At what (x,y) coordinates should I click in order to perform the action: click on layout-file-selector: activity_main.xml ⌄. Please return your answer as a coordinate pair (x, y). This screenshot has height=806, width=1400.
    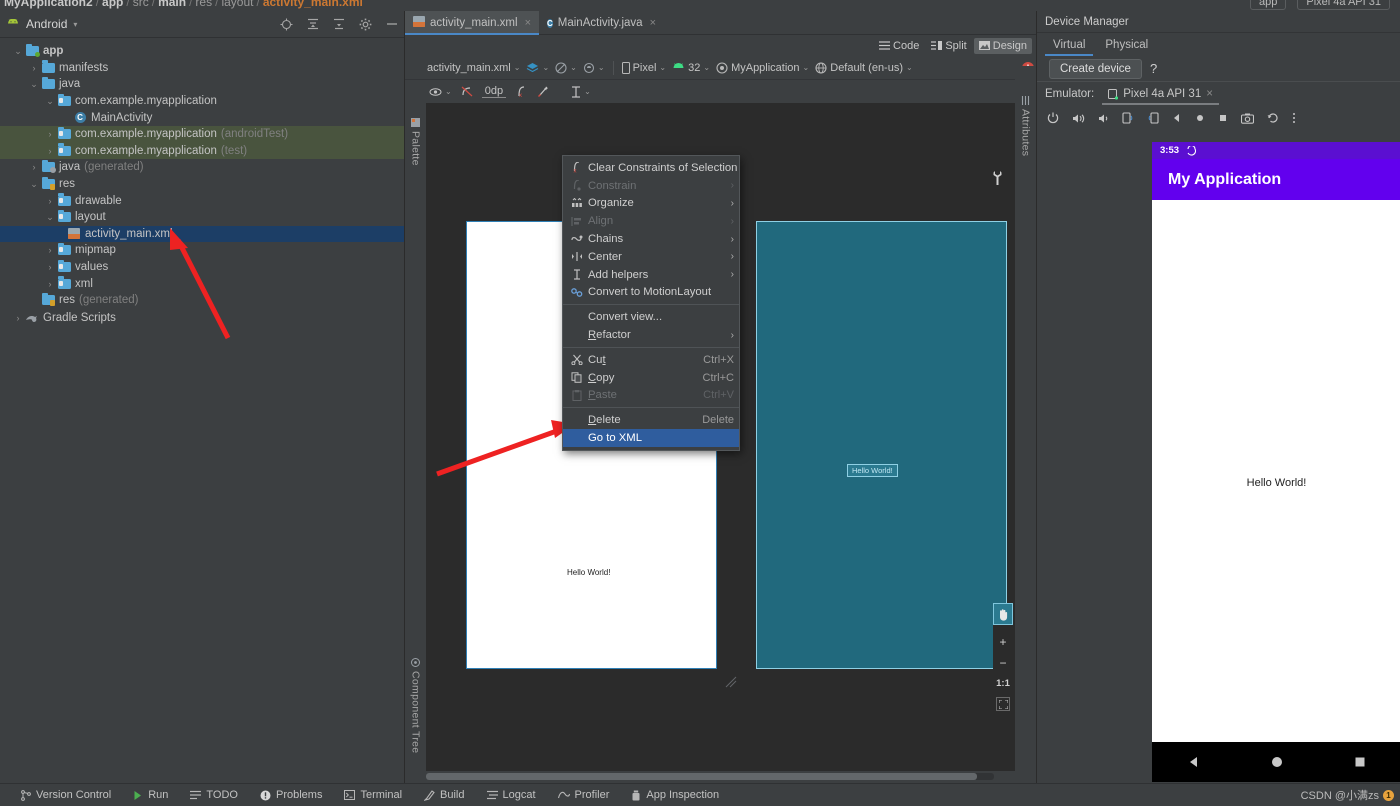
    Looking at the image, I should click on (473, 68).